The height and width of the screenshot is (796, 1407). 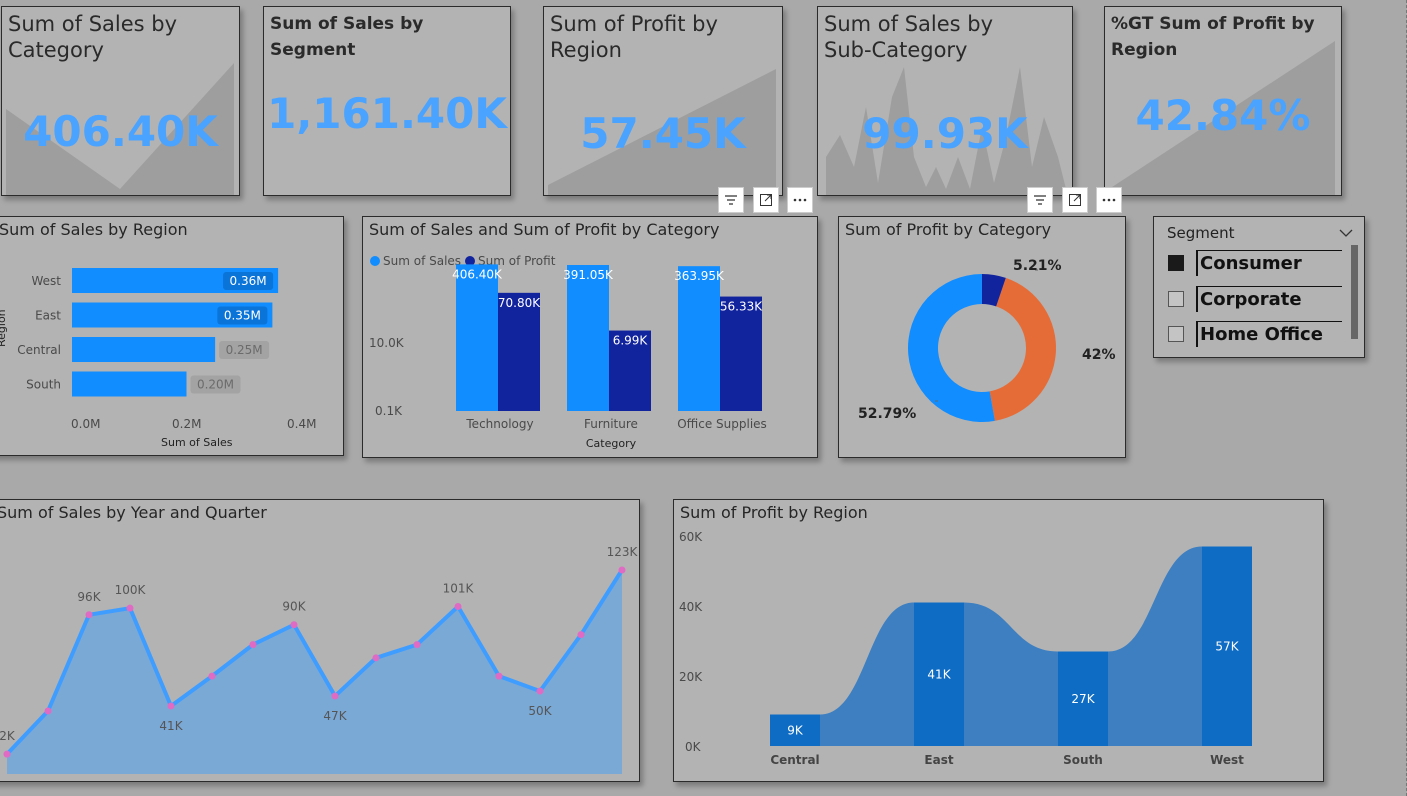 I want to click on data-label: 42%, so click(x=1099, y=355).